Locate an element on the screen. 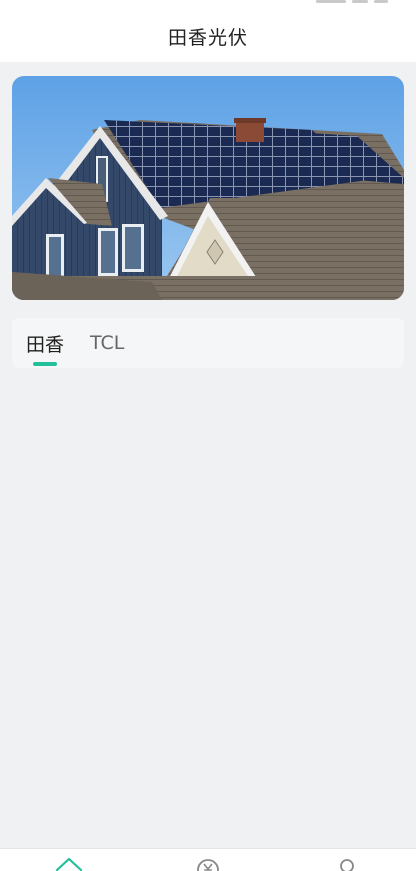 Image resolution: width=416 pixels, height=871 pixels. tab-tianxiang-label: 田香 is located at coordinates (45, 344).